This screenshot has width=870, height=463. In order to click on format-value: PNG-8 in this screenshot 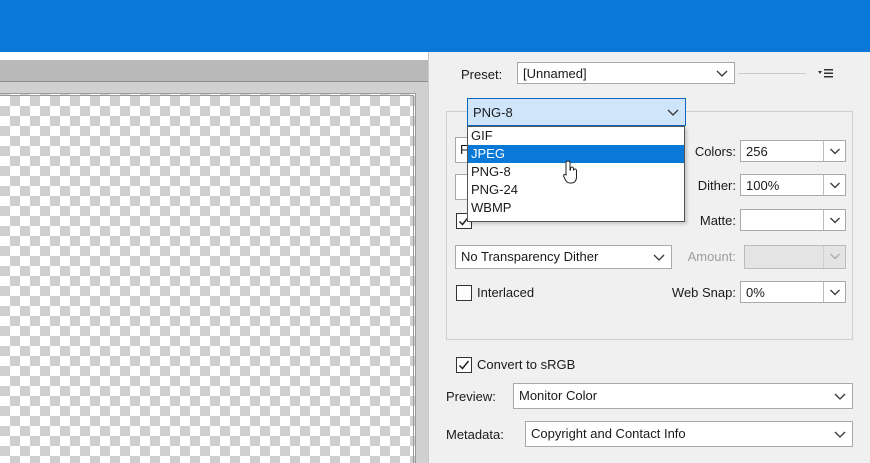, I will do `click(493, 112)`.